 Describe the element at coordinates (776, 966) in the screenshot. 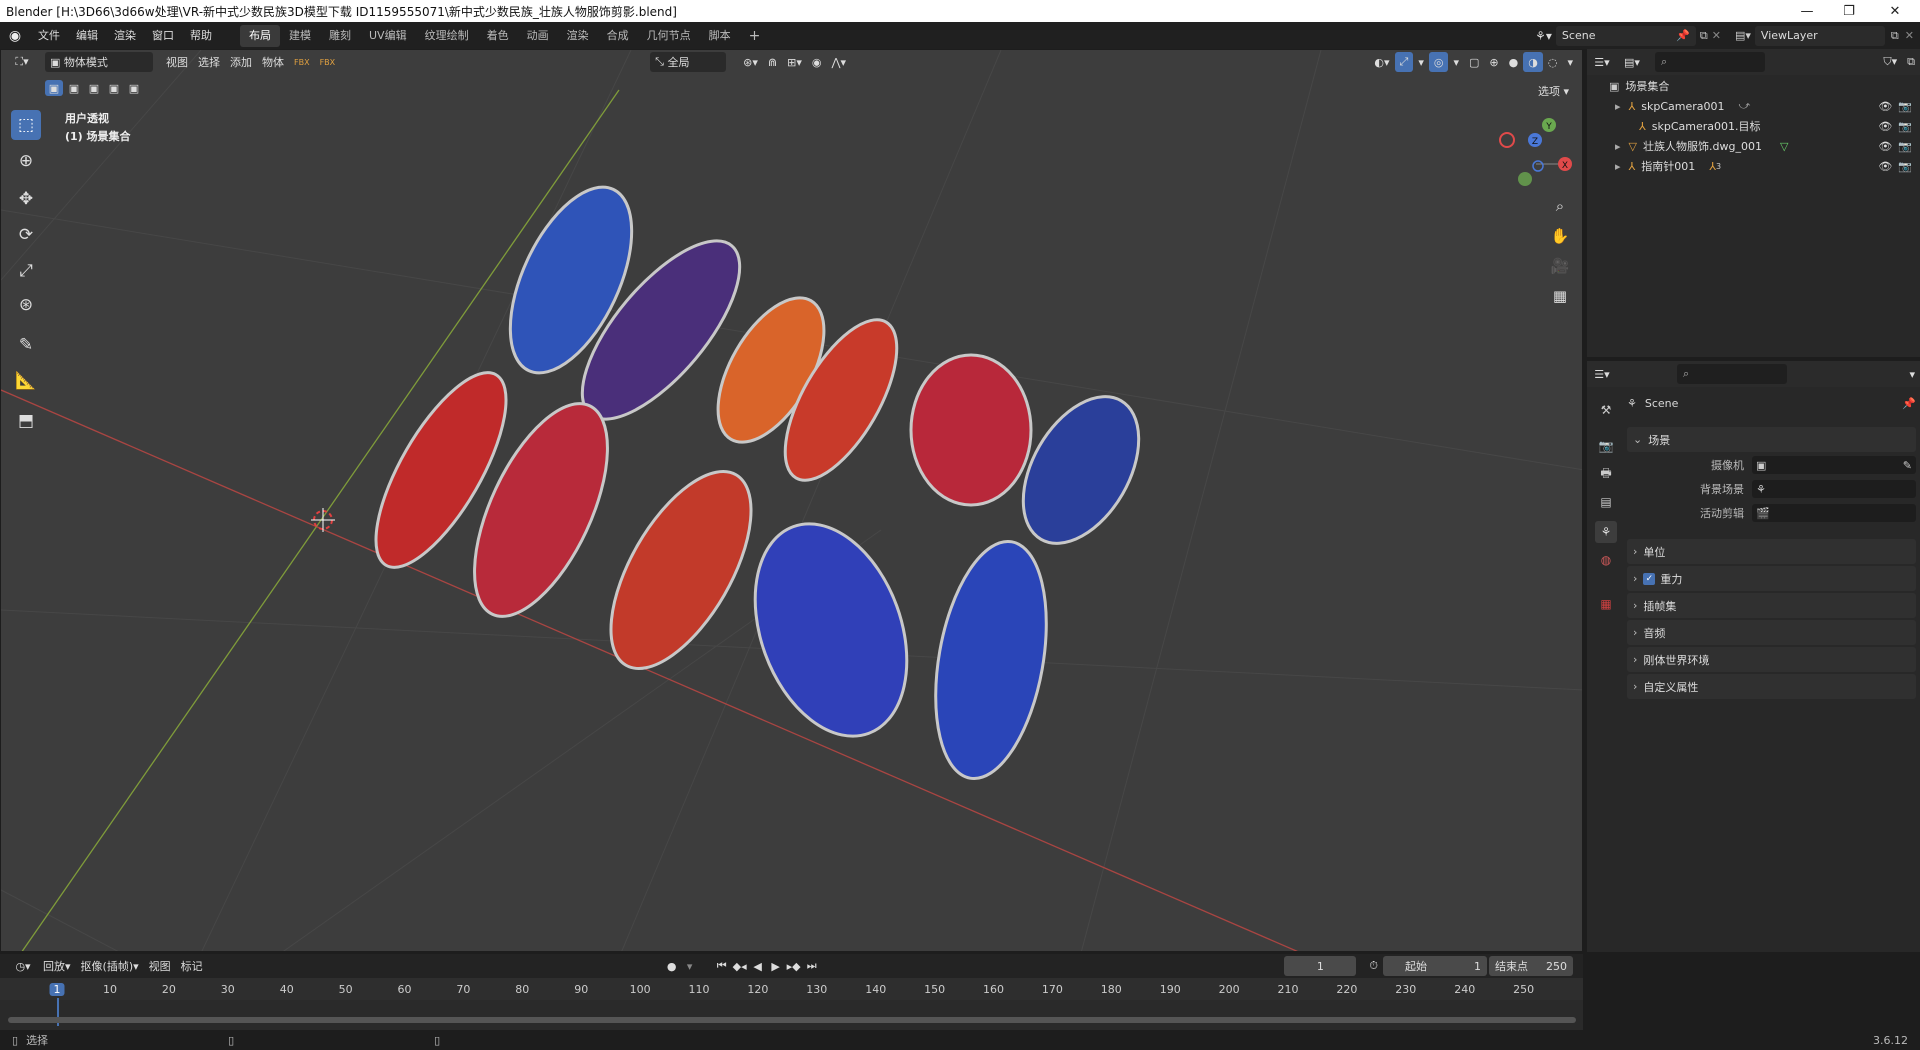

I see `play-icon: ▶` at that location.